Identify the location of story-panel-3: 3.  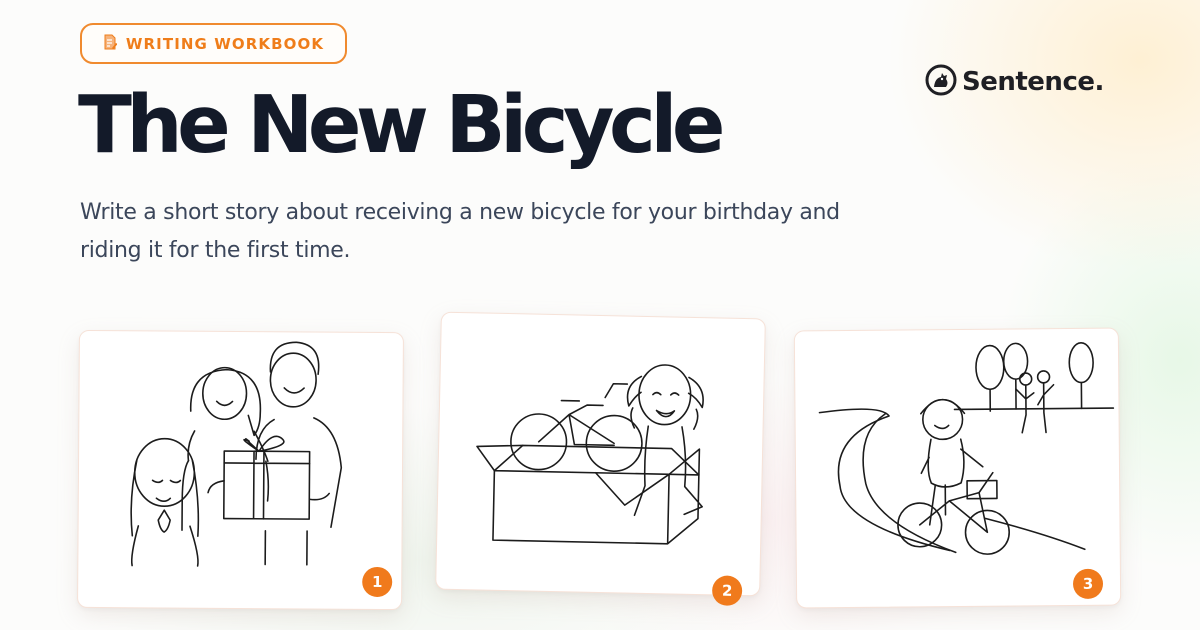
(957, 468).